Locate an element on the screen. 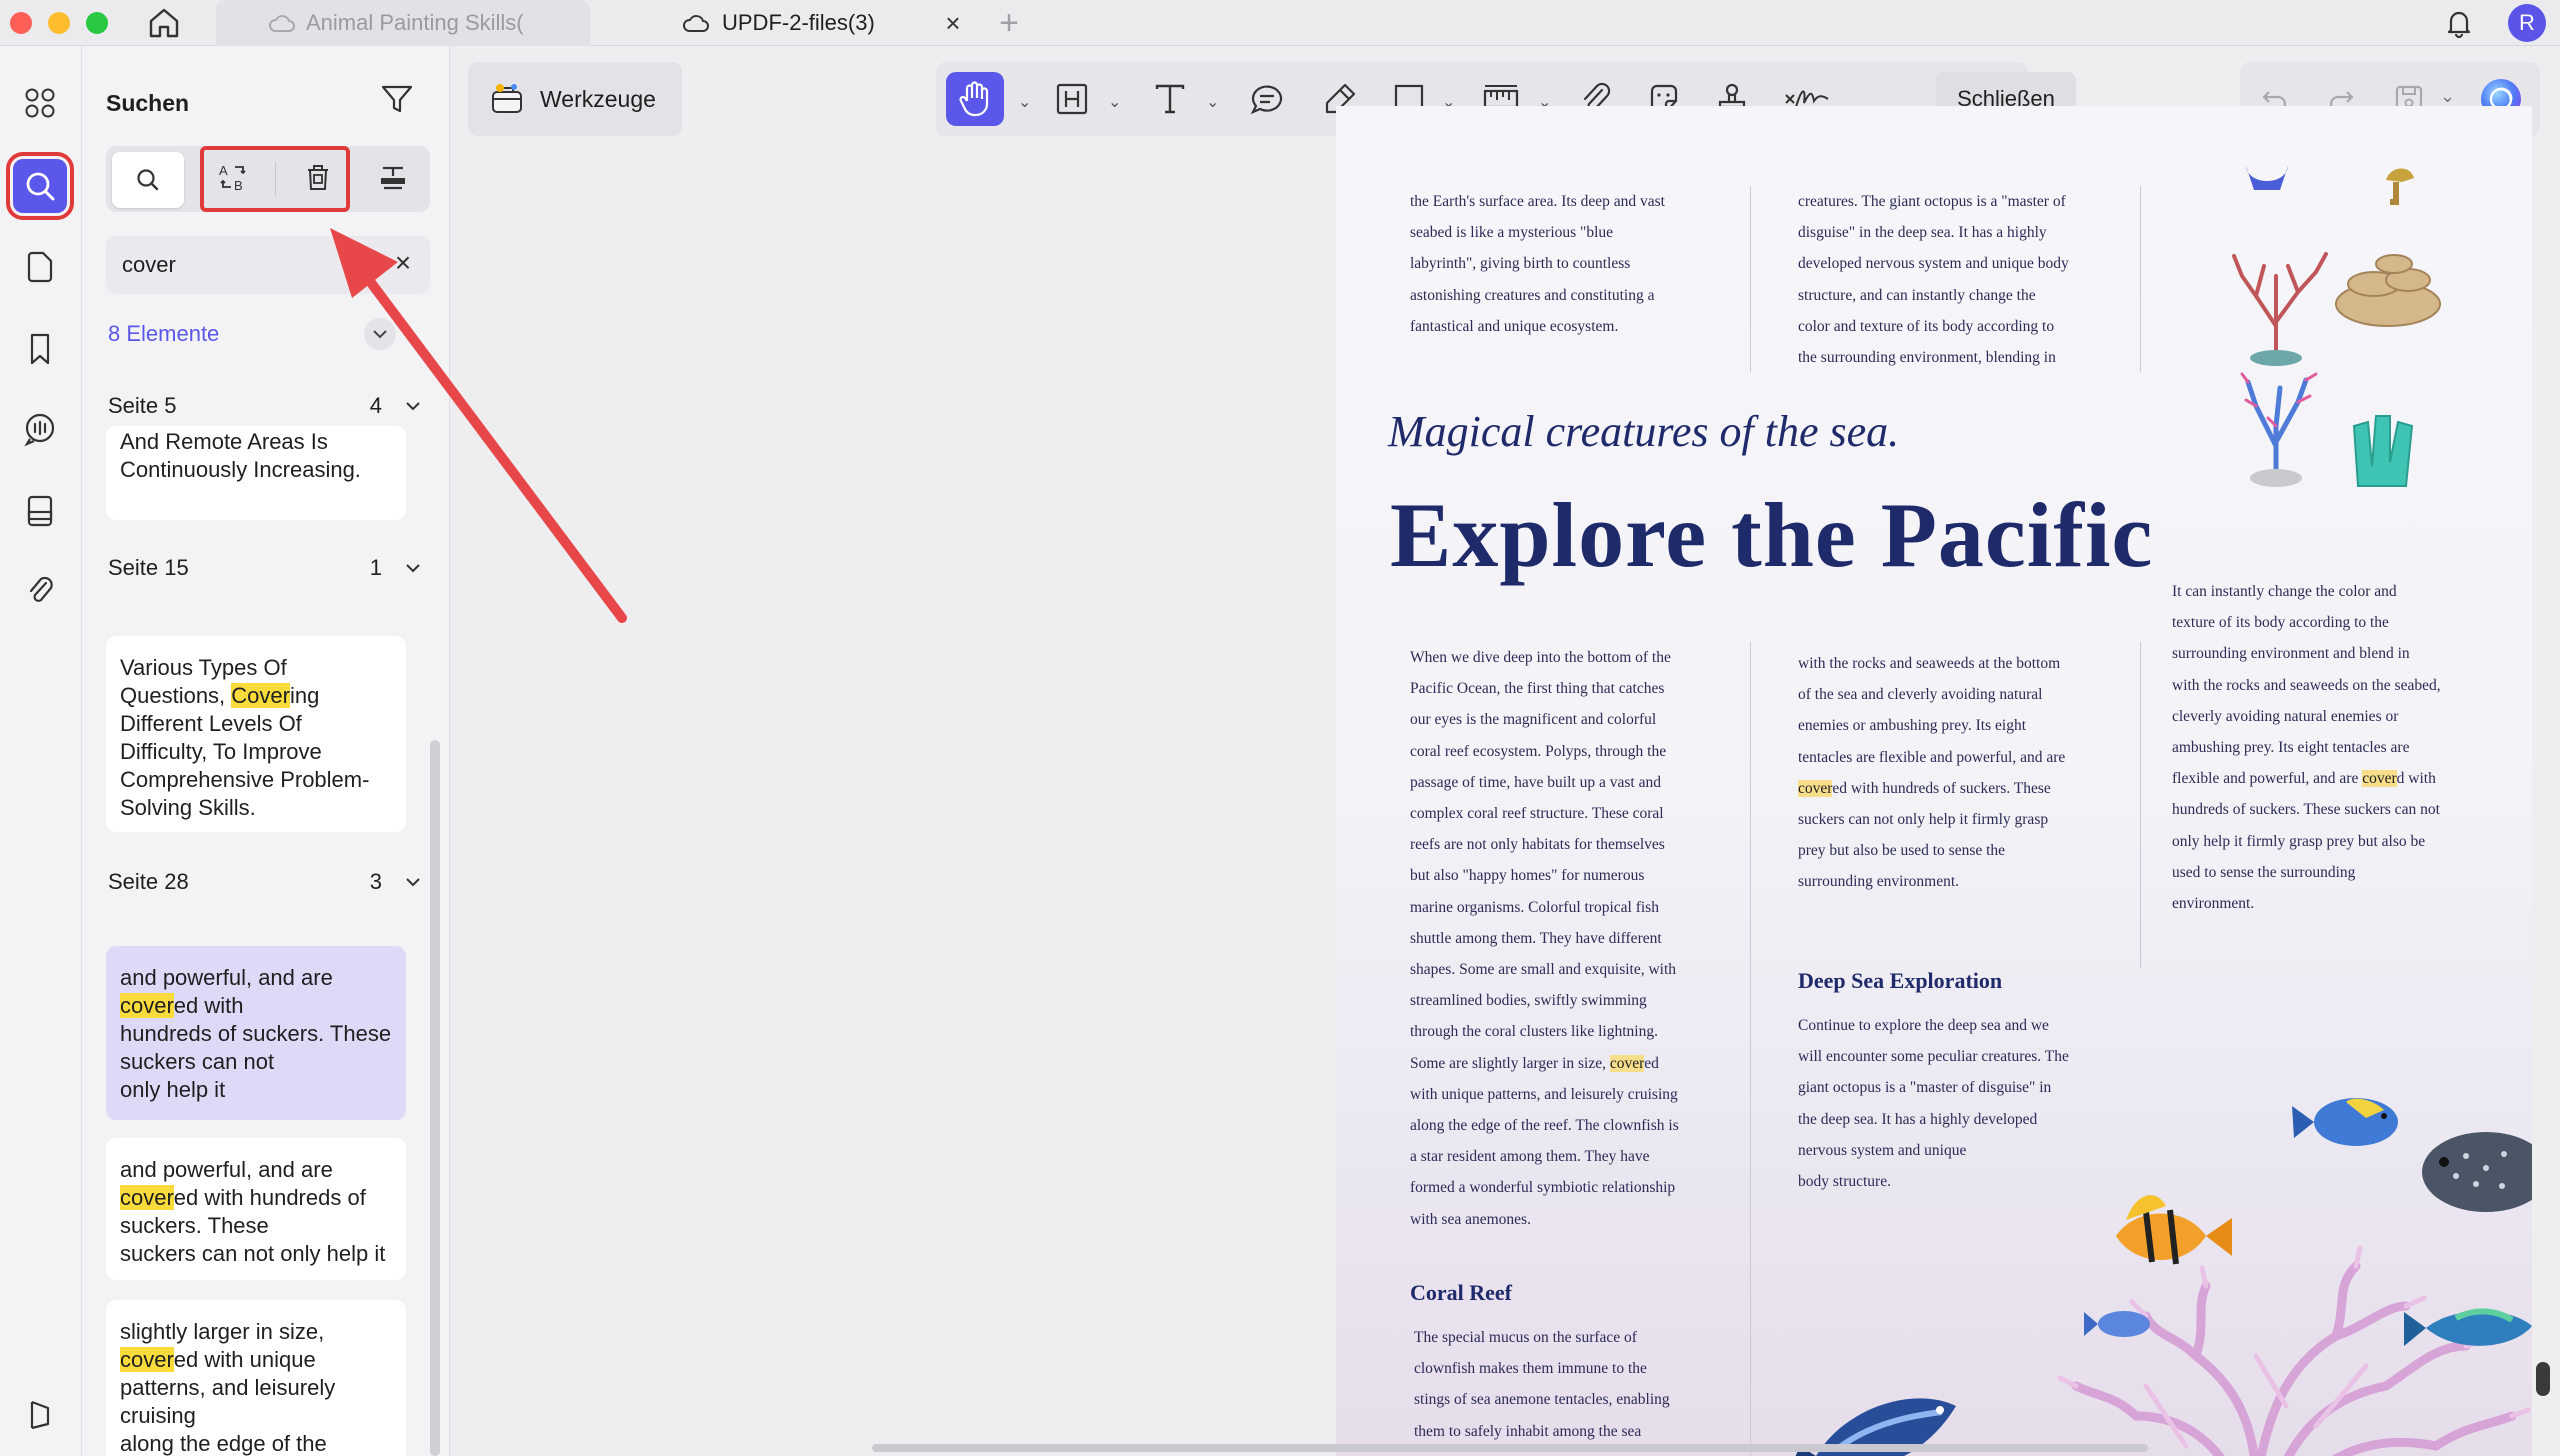 The height and width of the screenshot is (1456, 2560). sea-life-illustration is located at coordinates (2294, 1277).